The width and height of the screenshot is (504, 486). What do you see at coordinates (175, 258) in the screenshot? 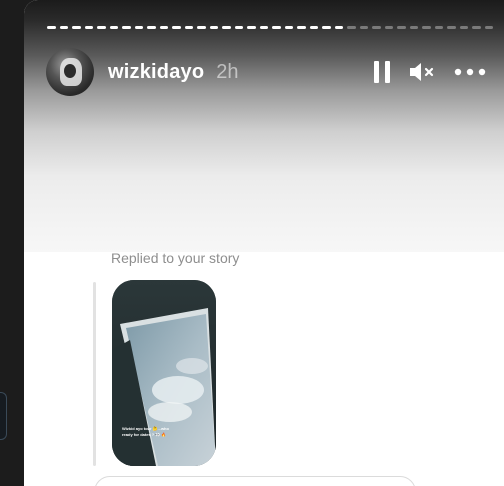
I see `replied-to-story-label: Replied to your story` at bounding box center [175, 258].